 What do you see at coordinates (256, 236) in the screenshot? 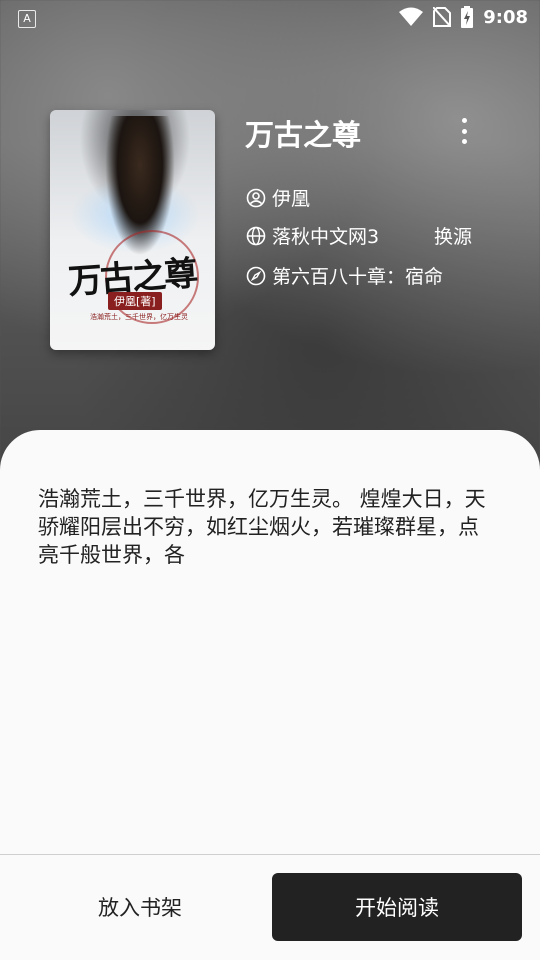
I see `globe-icon` at bounding box center [256, 236].